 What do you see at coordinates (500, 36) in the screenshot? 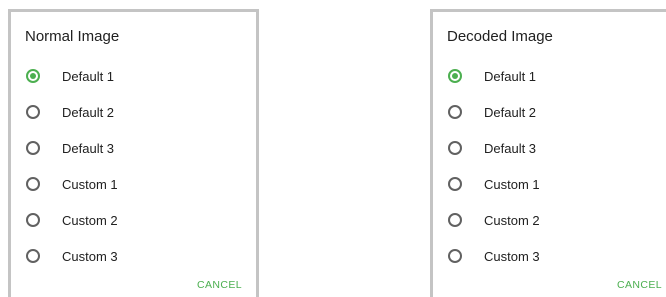
I see `dialog-title: Decoded Image` at bounding box center [500, 36].